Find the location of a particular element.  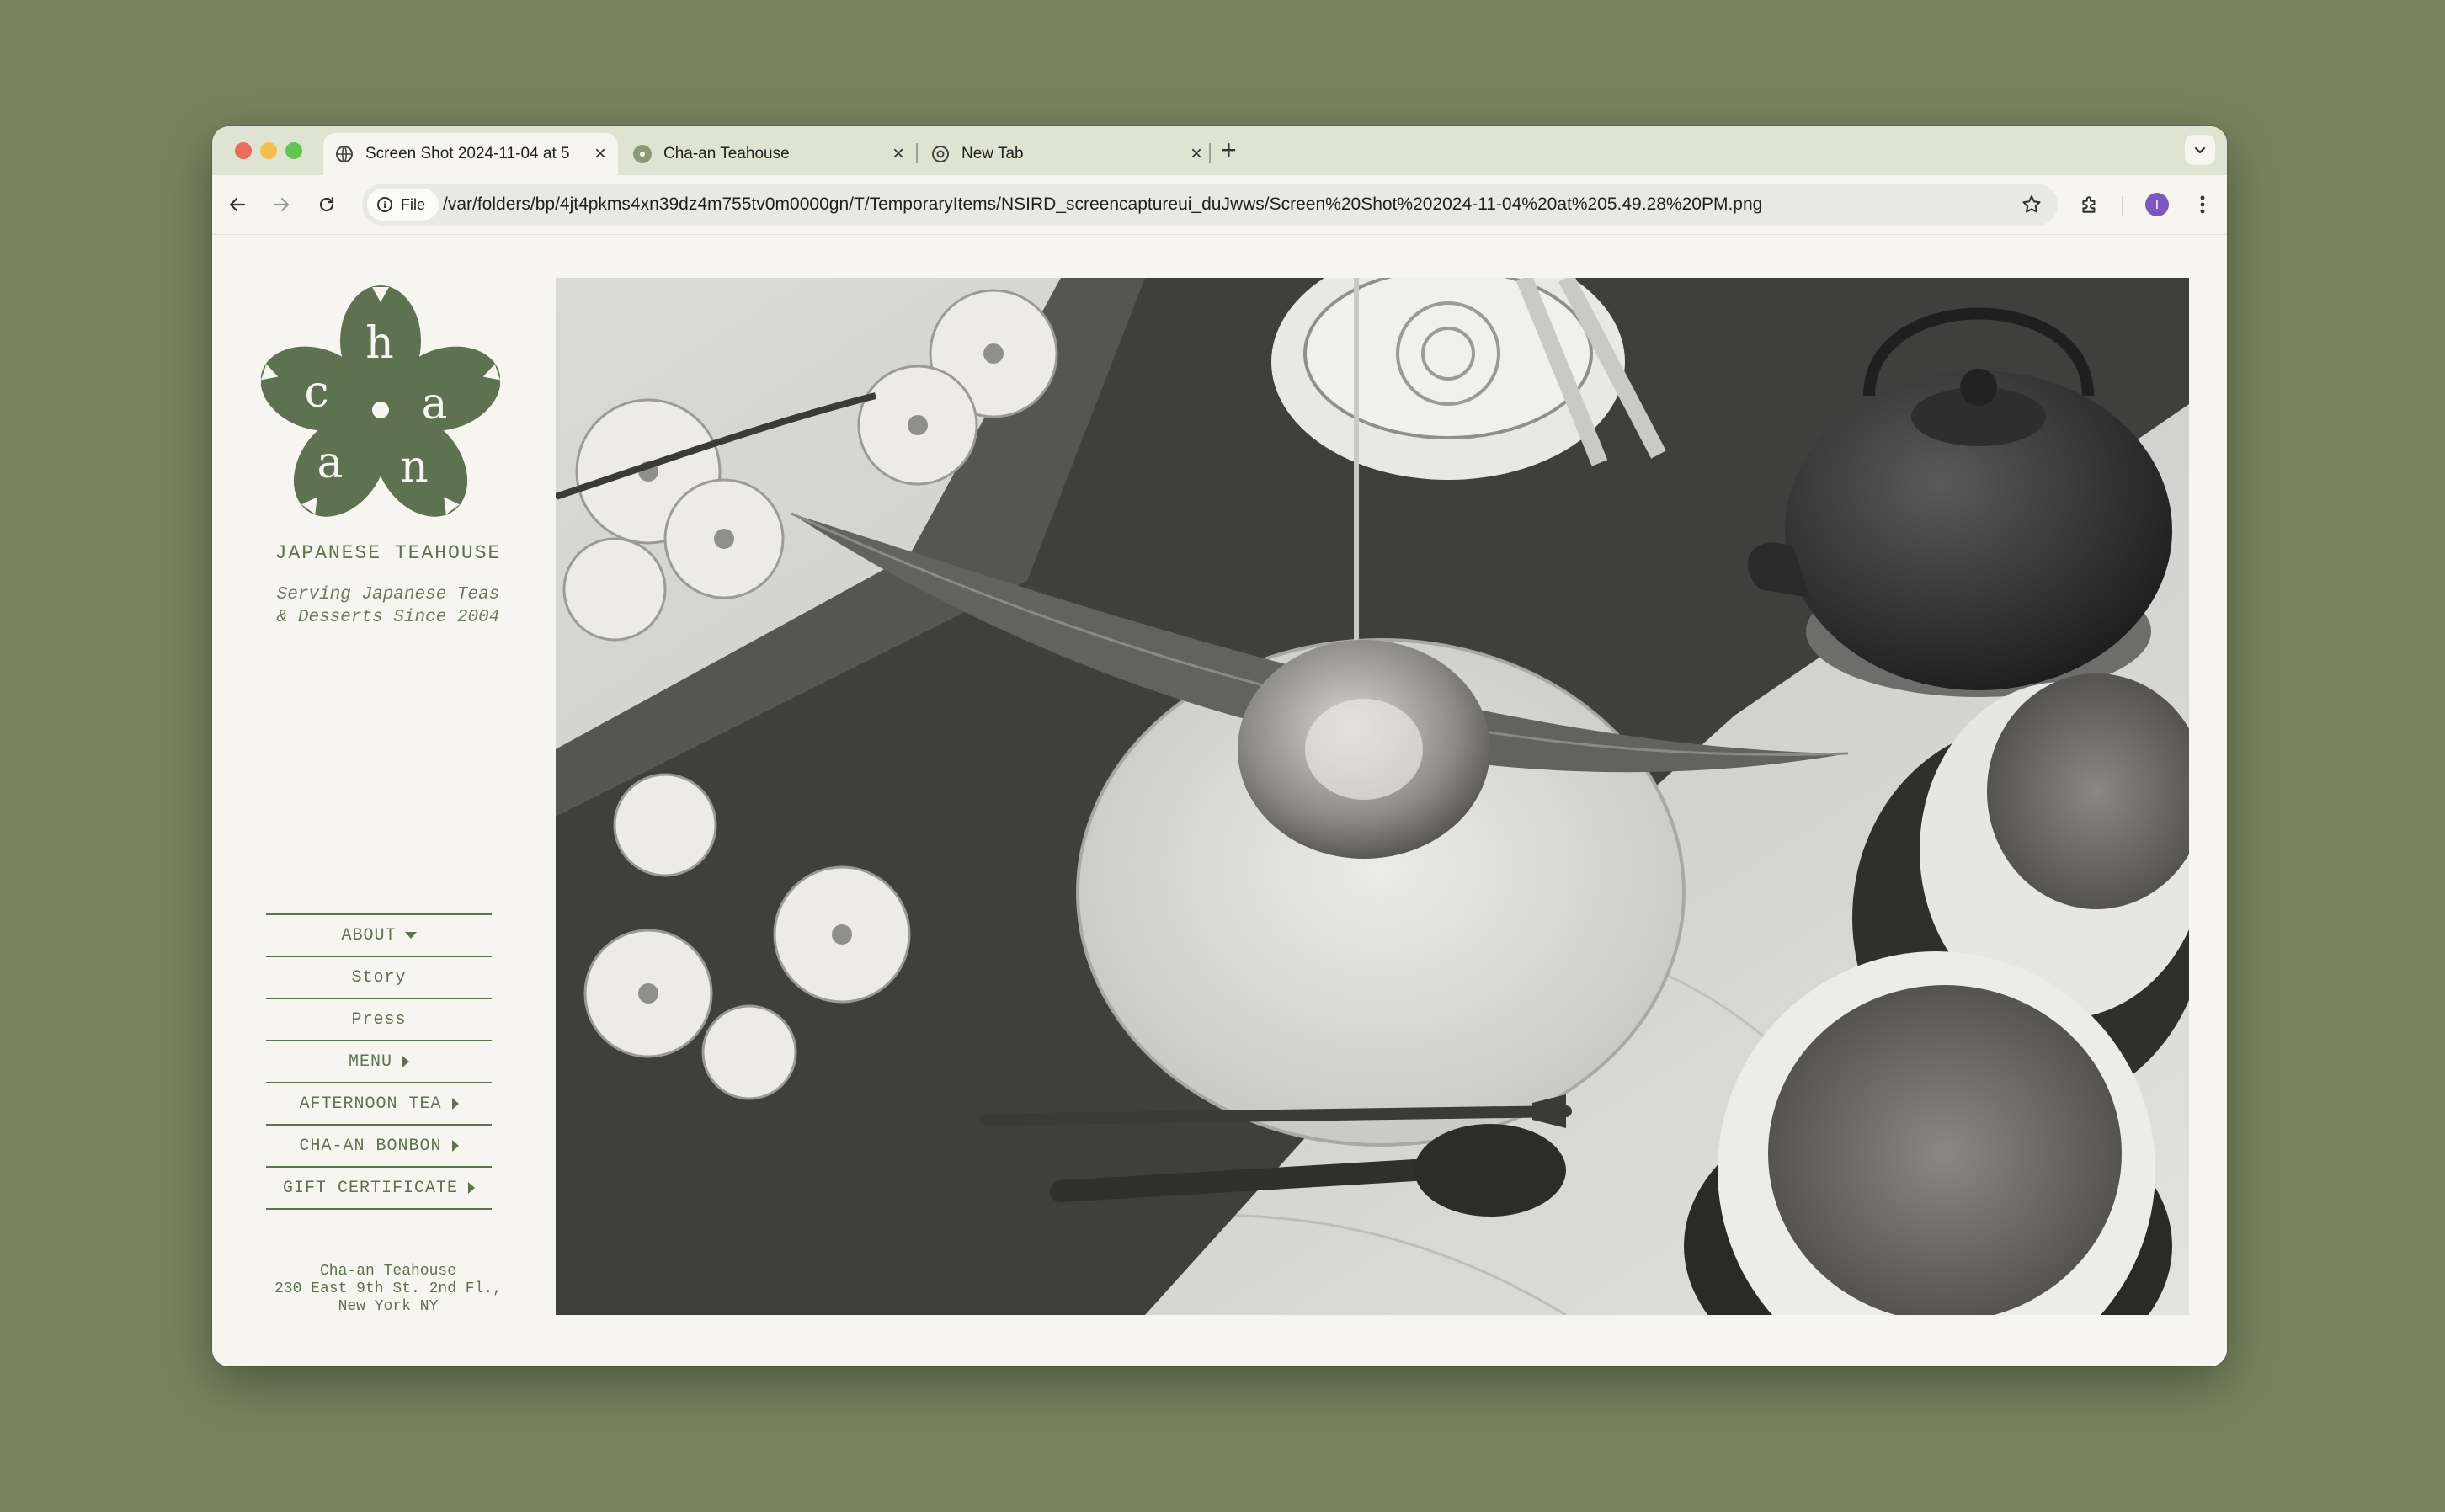

browser-menu-button is located at coordinates (2202, 205).